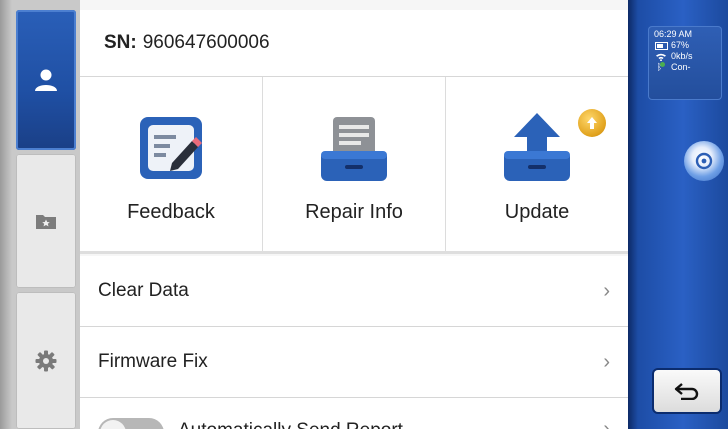 Image resolution: width=728 pixels, height=429 pixels. I want to click on left-navigation-rail, so click(40, 214).